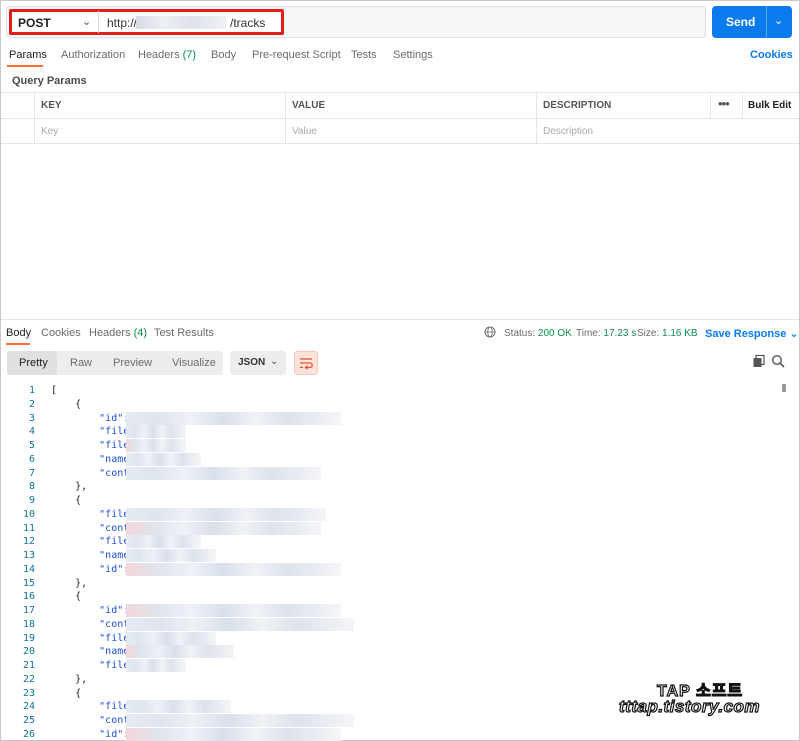 Image resolution: width=800 pixels, height=741 pixels. I want to click on tab-settings: Settings, so click(413, 55).